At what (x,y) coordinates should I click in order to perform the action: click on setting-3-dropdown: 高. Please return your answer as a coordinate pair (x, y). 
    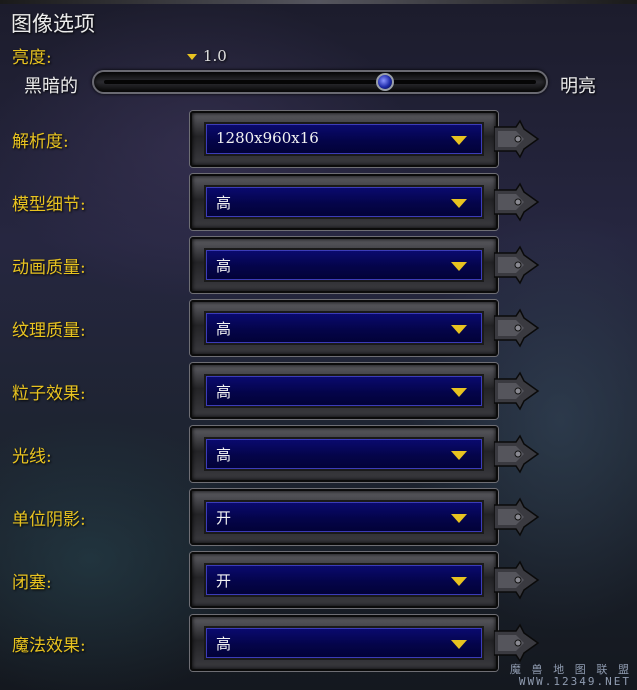
    Looking at the image, I should click on (344, 265).